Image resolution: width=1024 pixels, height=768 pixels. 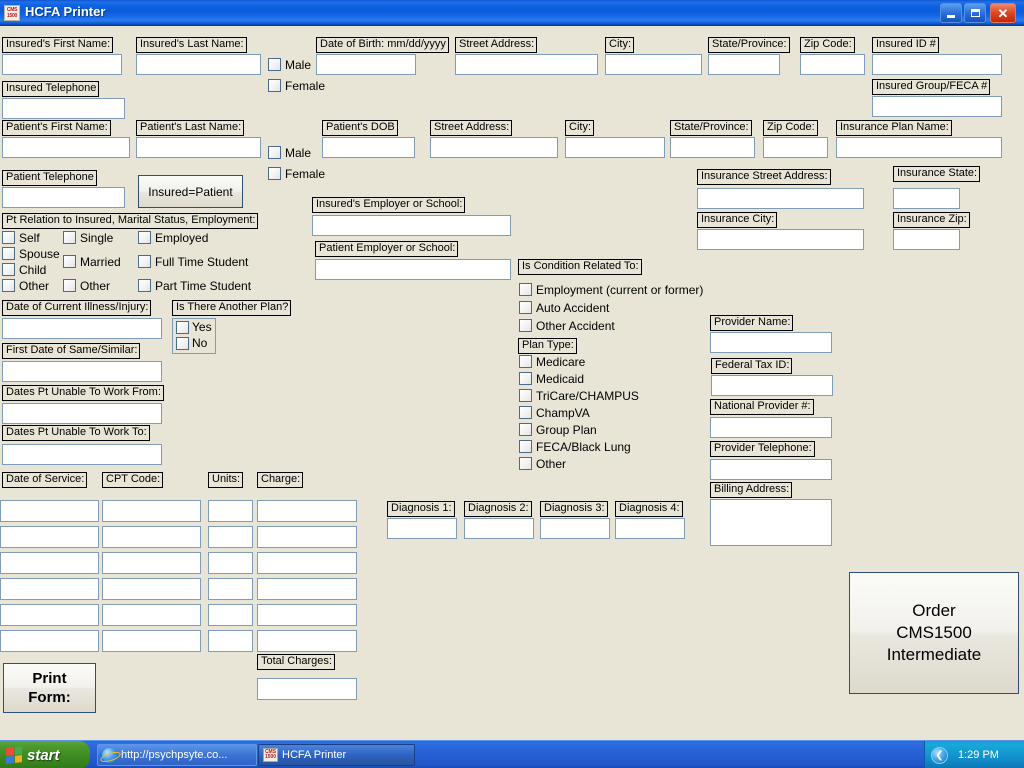 I want to click on taskbar-item-hcfa-printer: CMS 1500 HCFA Printer, so click(x=336, y=755).